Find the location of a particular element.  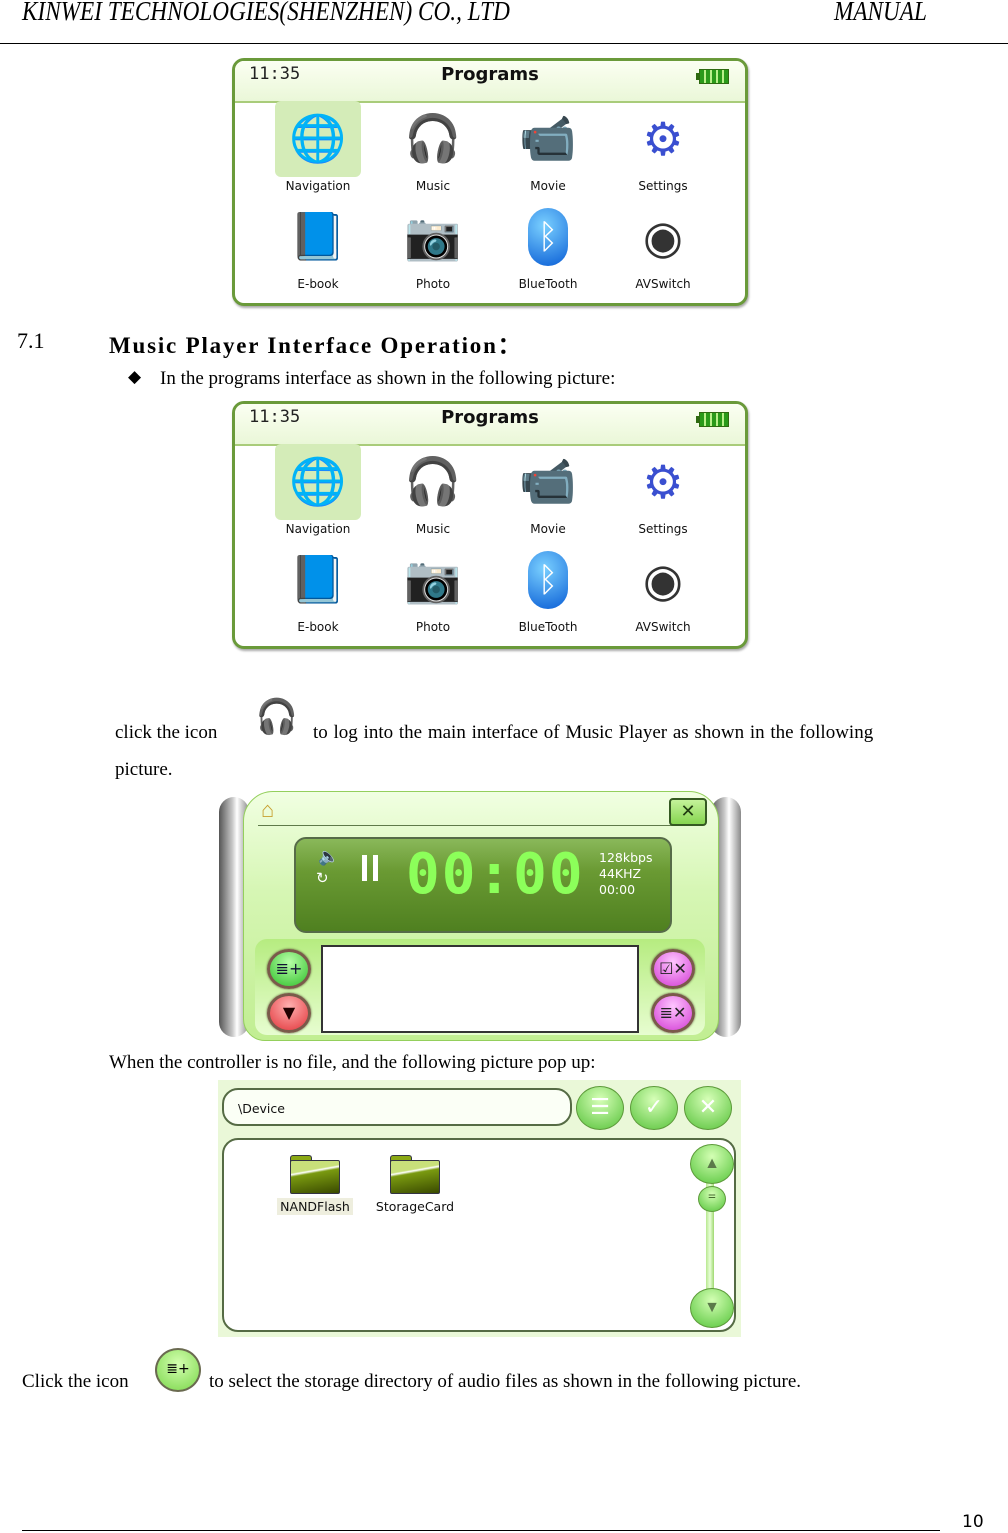

lcd-display: 🔈 ↻ 00:00 128kbps 44KHZ 00:00 is located at coordinates (483, 885).